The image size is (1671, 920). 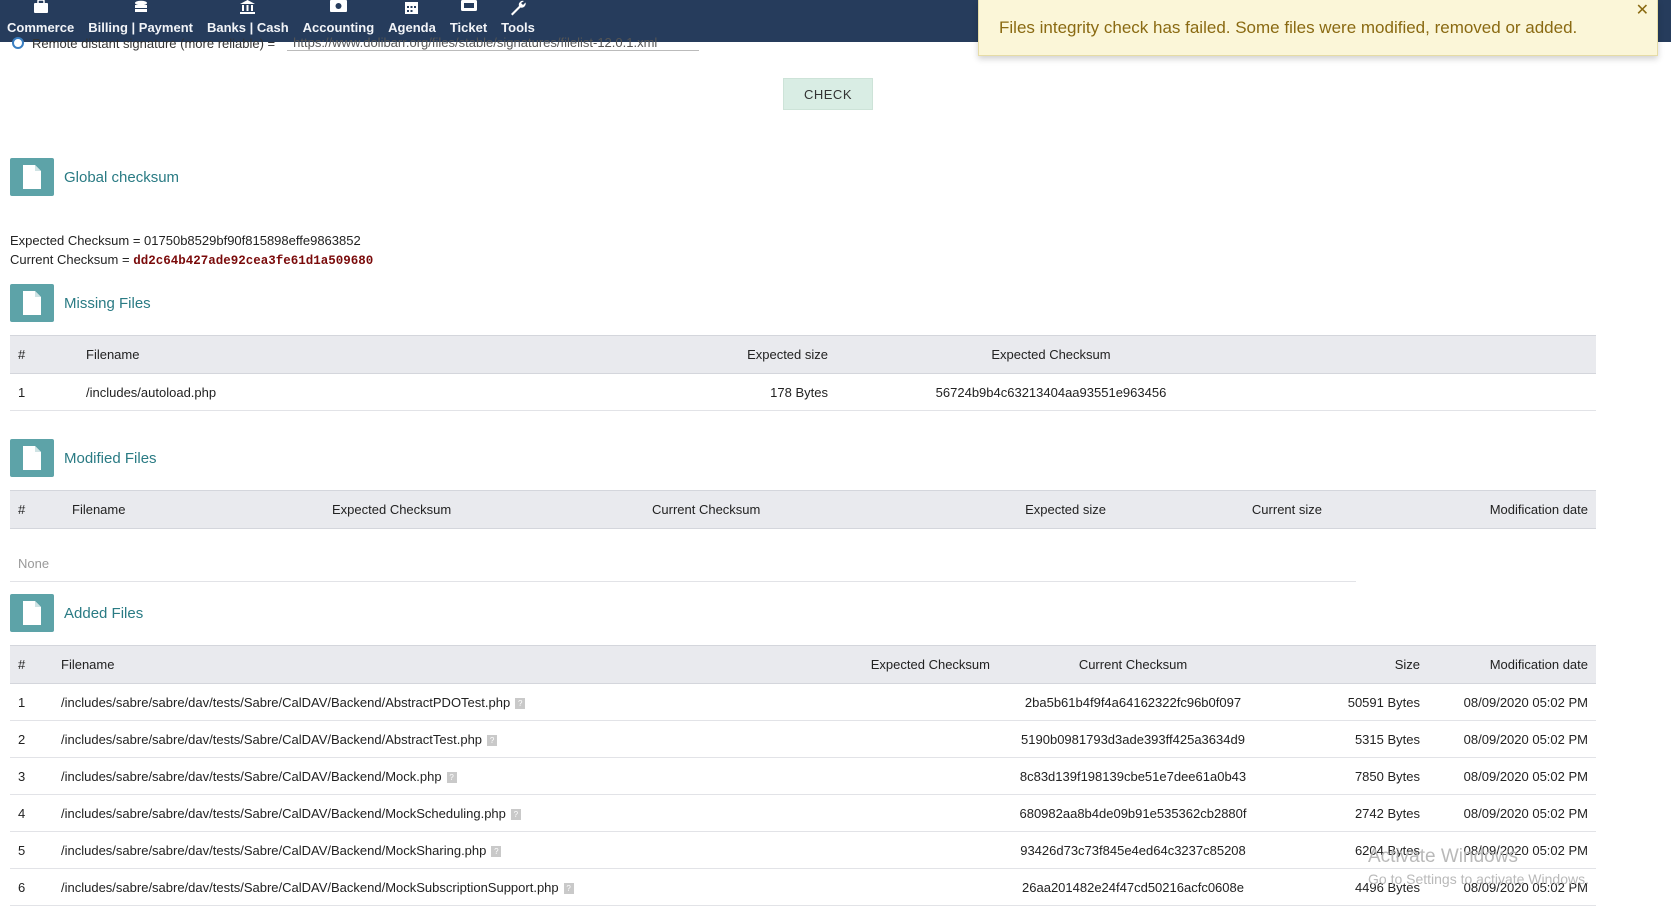 What do you see at coordinates (252, 240) in the screenshot?
I see `expected-checksum-value: 01750b8529bf90f815898effe9863852` at bounding box center [252, 240].